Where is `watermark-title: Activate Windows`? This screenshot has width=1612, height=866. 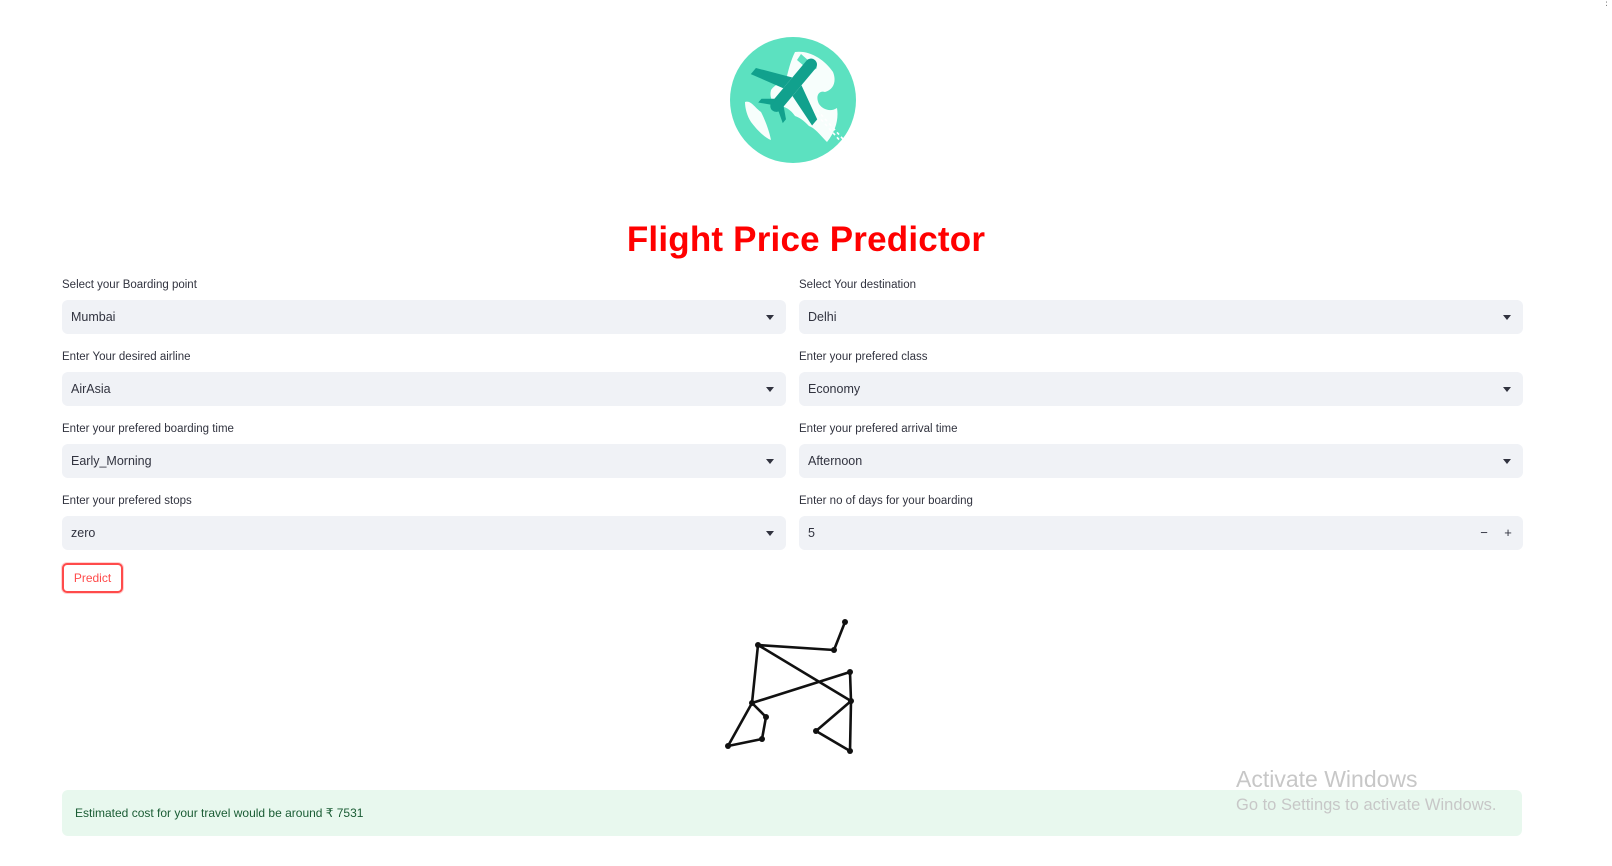 watermark-title: Activate Windows is located at coordinates (1327, 779).